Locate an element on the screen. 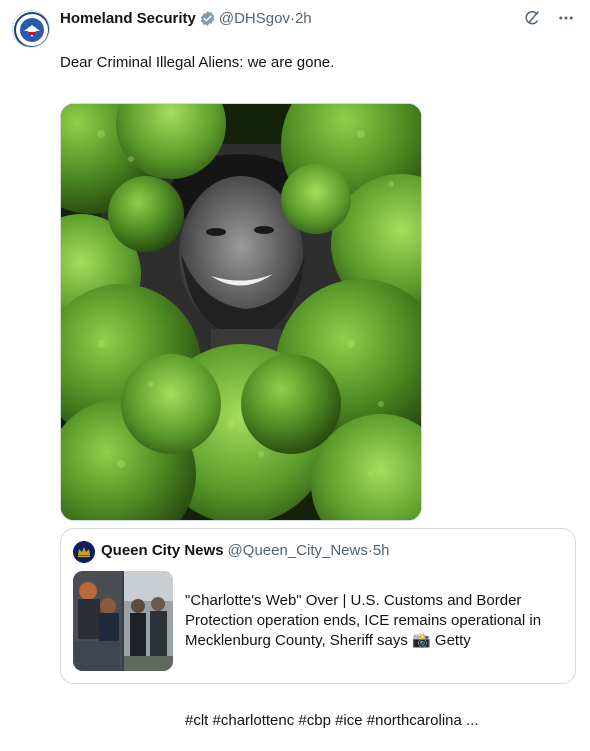  author-handle: @DHSgov is located at coordinates (254, 18).